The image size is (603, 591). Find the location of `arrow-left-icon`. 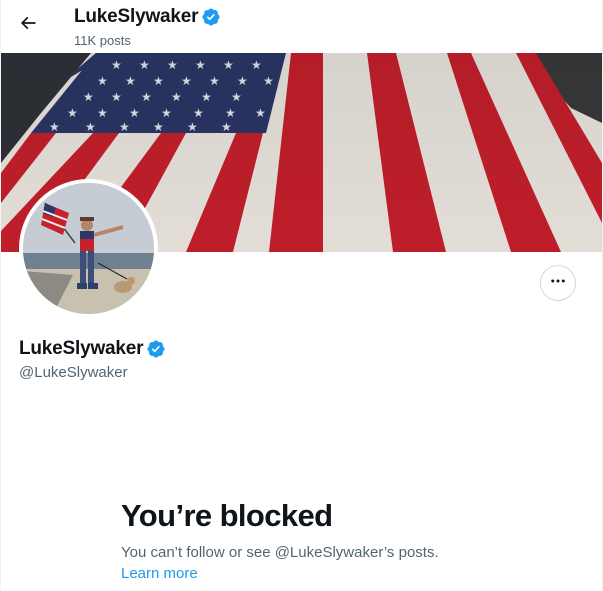

arrow-left-icon is located at coordinates (28, 25).